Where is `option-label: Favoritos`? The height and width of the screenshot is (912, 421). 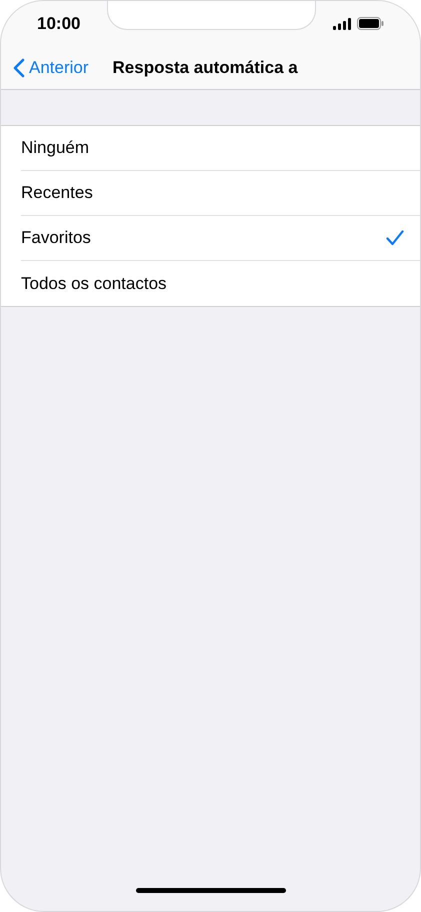 option-label: Favoritos is located at coordinates (56, 238).